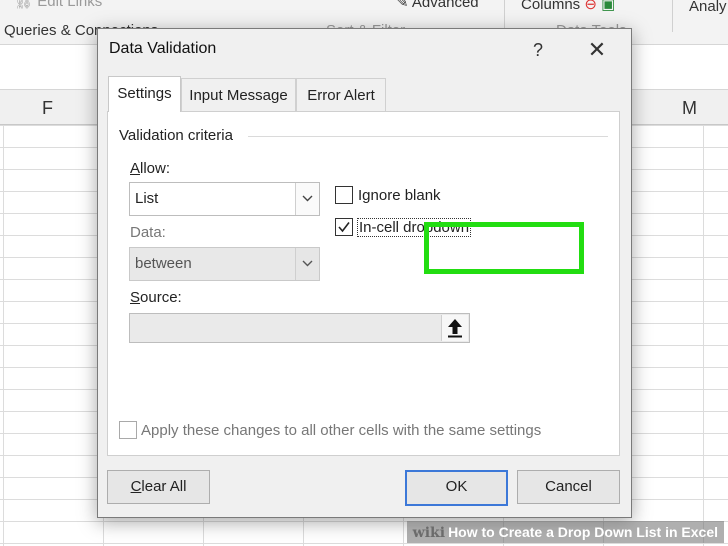 Image resolution: width=728 pixels, height=546 pixels. What do you see at coordinates (344, 195) in the screenshot?
I see `ignore-blank-checkbox` at bounding box center [344, 195].